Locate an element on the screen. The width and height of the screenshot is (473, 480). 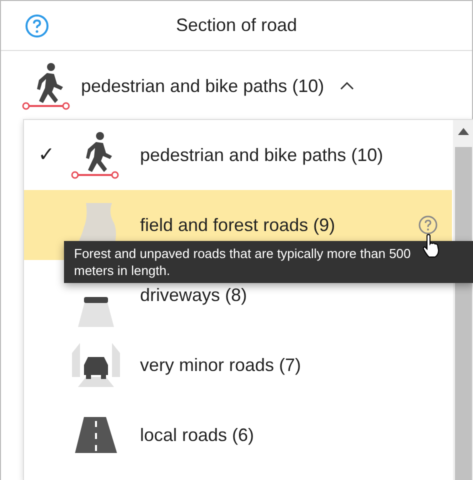
car-road-icon is located at coordinates (96, 365).